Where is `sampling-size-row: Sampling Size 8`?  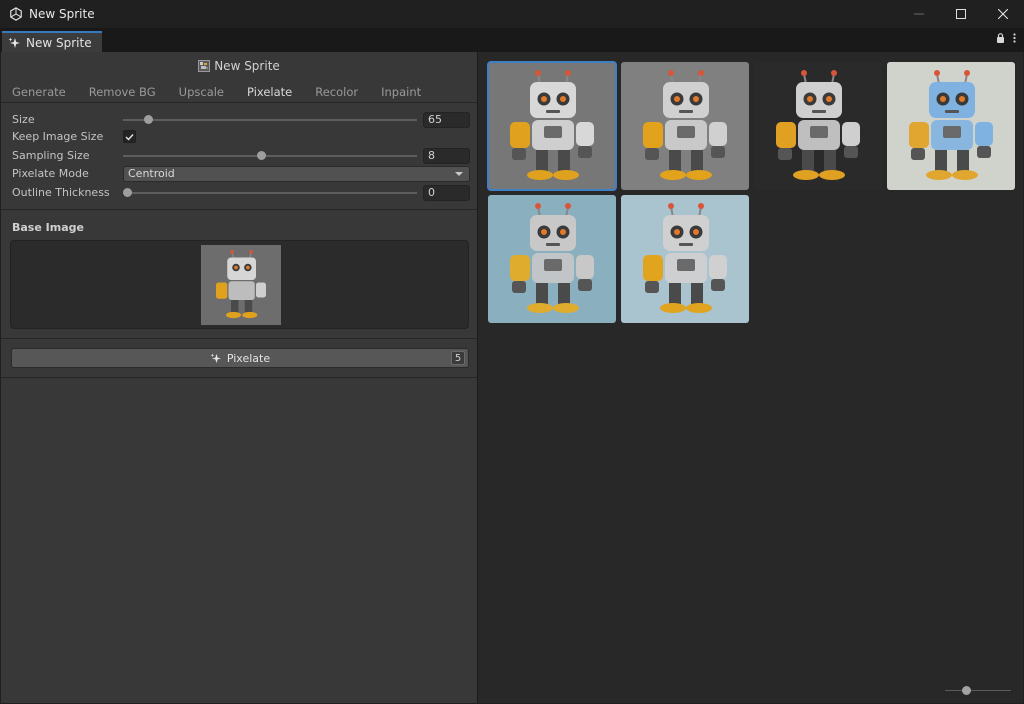
sampling-size-row: Sampling Size 8 is located at coordinates (241, 155).